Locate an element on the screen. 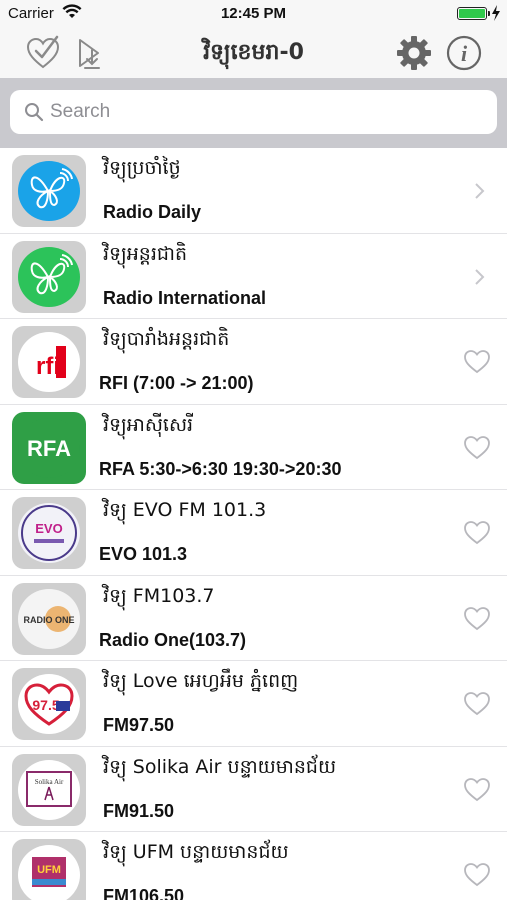 The width and height of the screenshot is (507, 900). svg-text: RFA is located at coordinates (49, 448).